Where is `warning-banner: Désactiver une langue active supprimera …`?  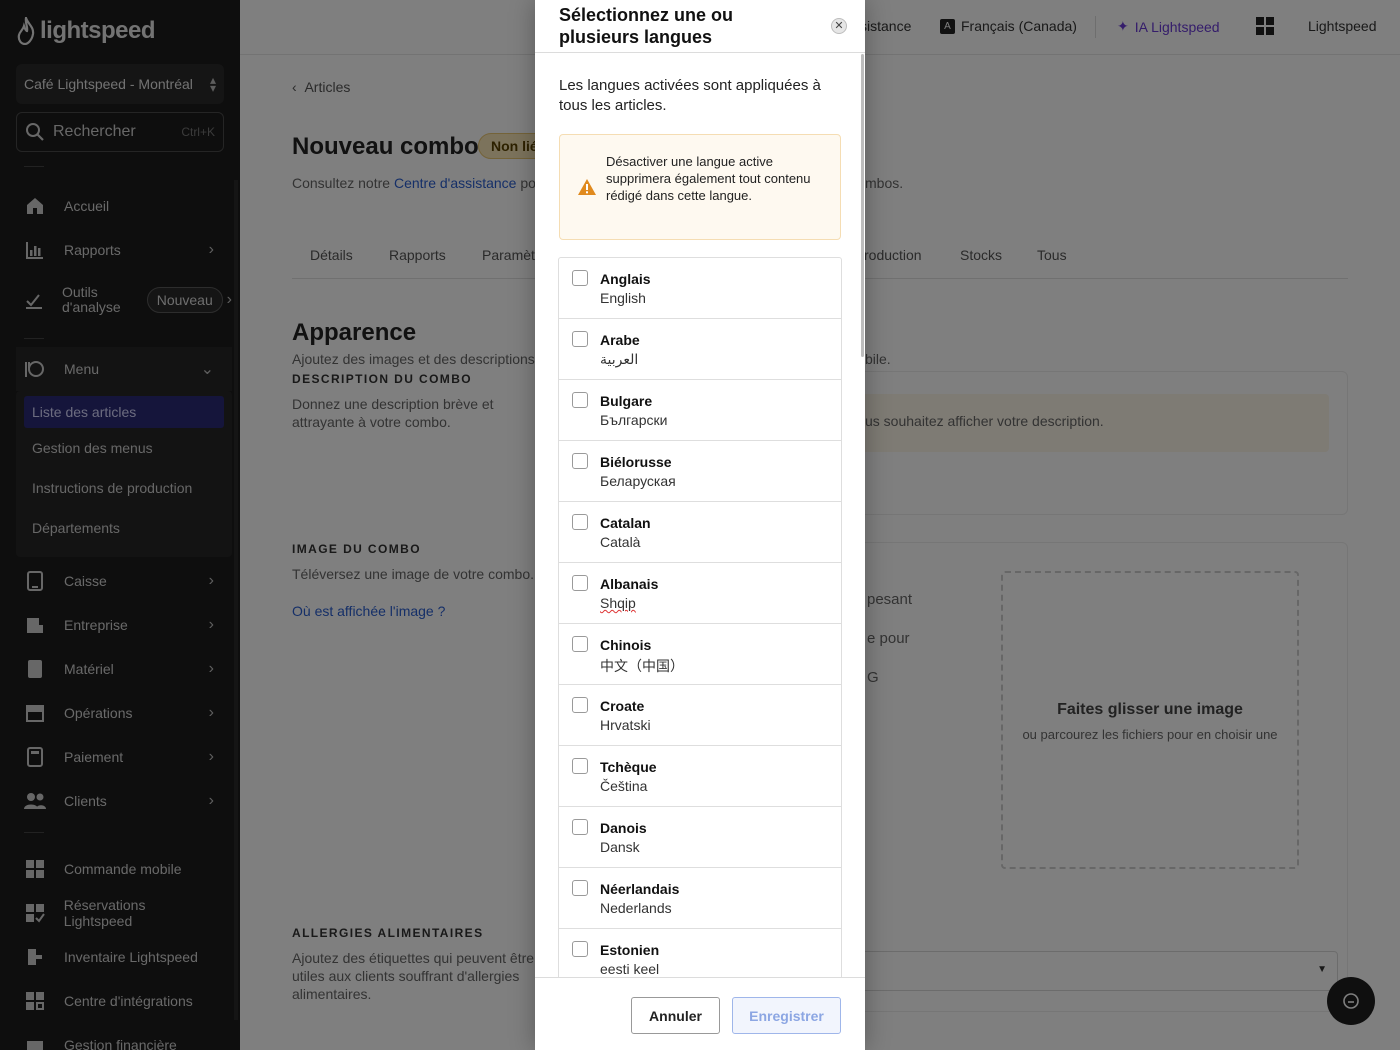 warning-banner: Désactiver une langue active supprimera … is located at coordinates (700, 187).